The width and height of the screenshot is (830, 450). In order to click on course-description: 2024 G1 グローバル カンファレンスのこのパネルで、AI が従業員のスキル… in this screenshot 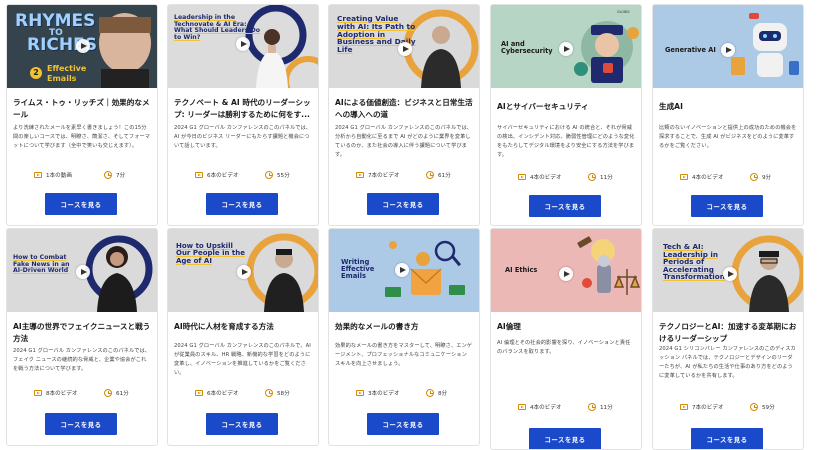, I will do `click(242, 359)`.